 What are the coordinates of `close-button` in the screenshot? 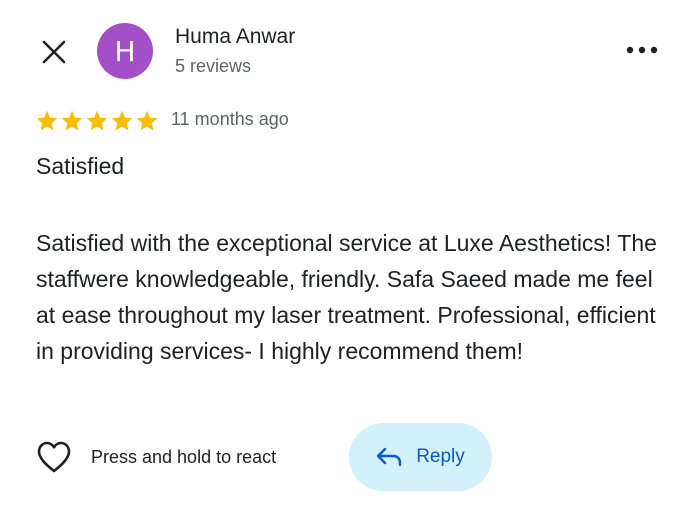 It's located at (54, 52).